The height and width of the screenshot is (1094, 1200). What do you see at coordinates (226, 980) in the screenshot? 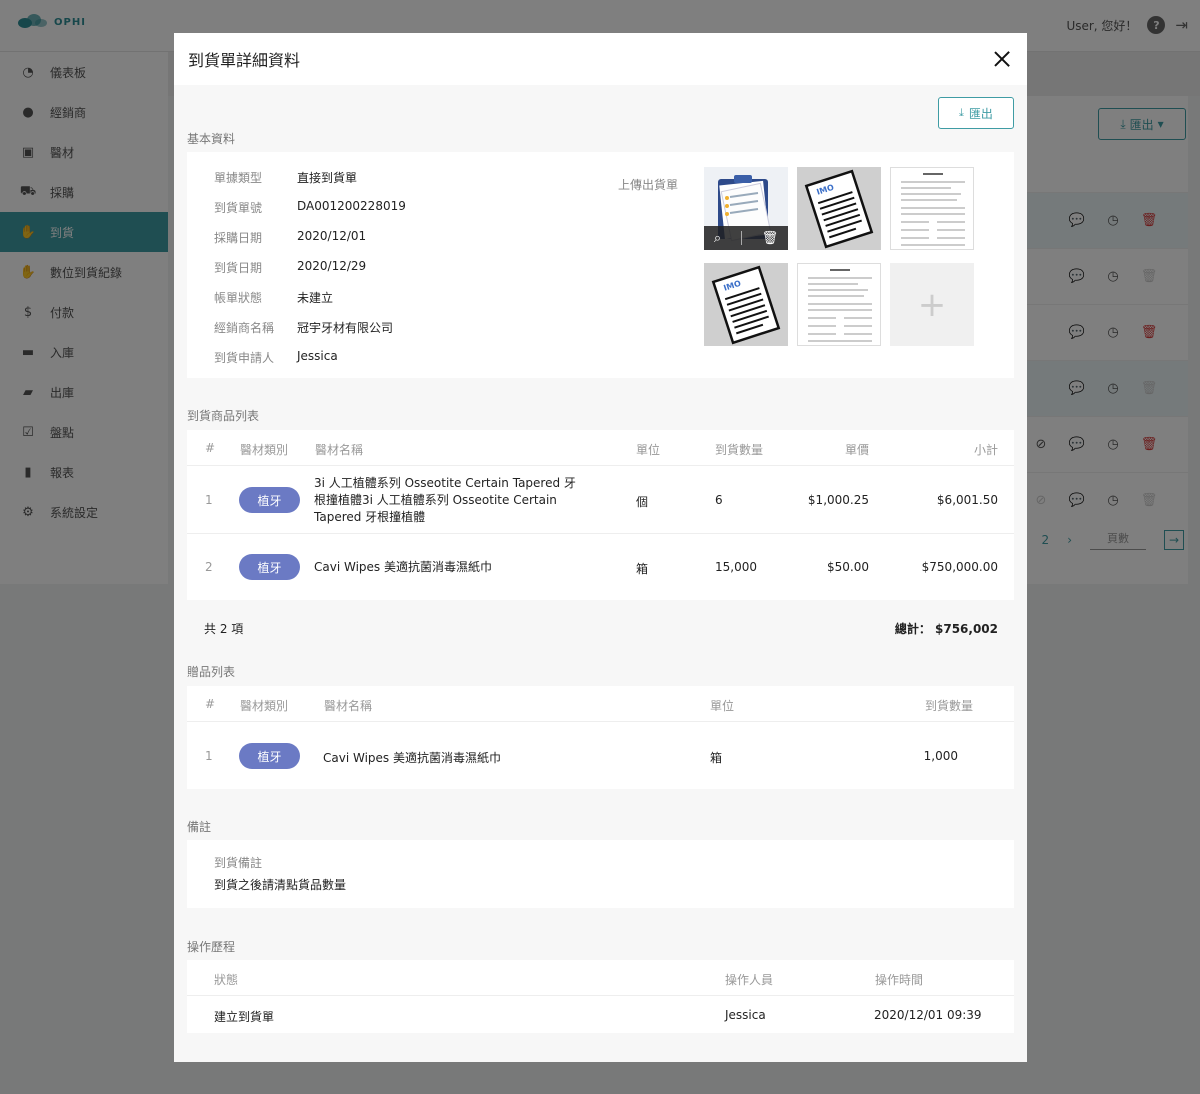
I see `col-status: 狀態` at bounding box center [226, 980].